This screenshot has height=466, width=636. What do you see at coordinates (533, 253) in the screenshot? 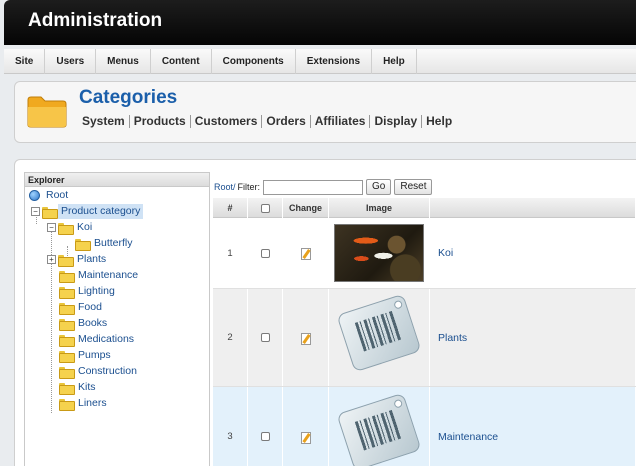
I see `row-name-link: Koi` at bounding box center [533, 253].